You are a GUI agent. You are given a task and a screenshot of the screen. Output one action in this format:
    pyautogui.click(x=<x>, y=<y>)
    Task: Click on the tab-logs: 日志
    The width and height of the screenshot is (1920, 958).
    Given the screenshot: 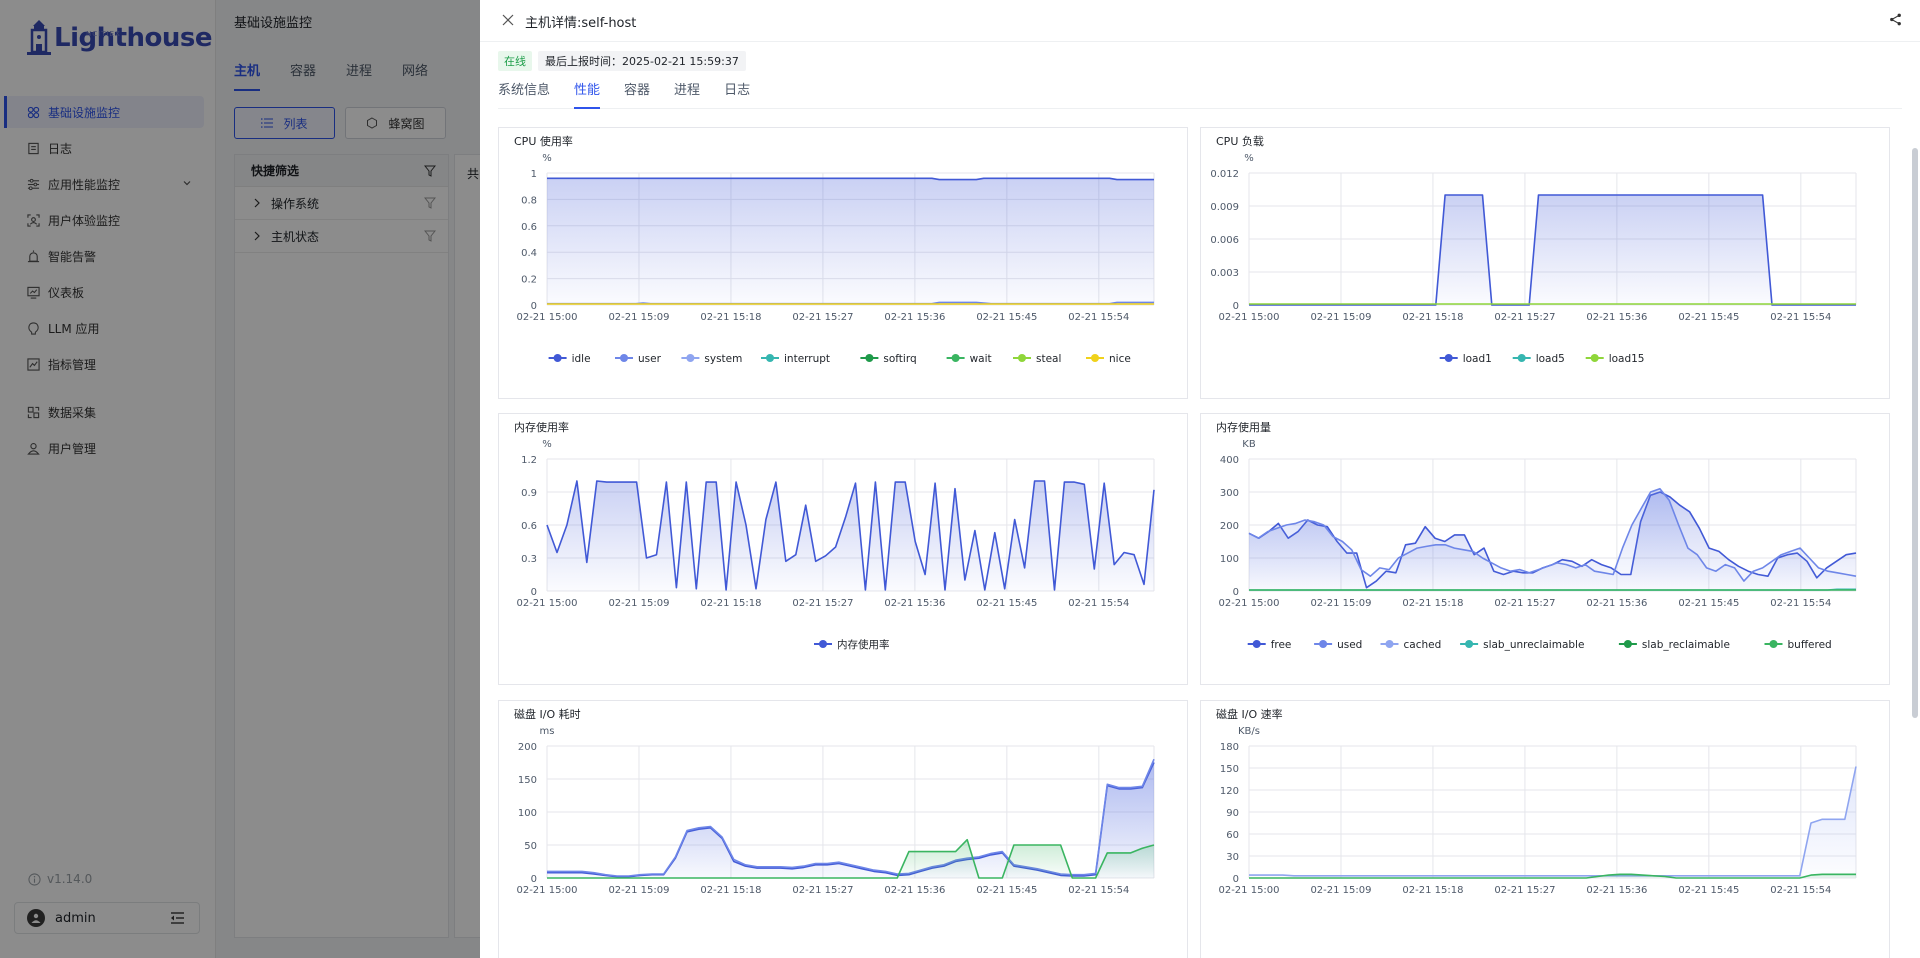 What is the action you would take?
    pyautogui.click(x=737, y=94)
    